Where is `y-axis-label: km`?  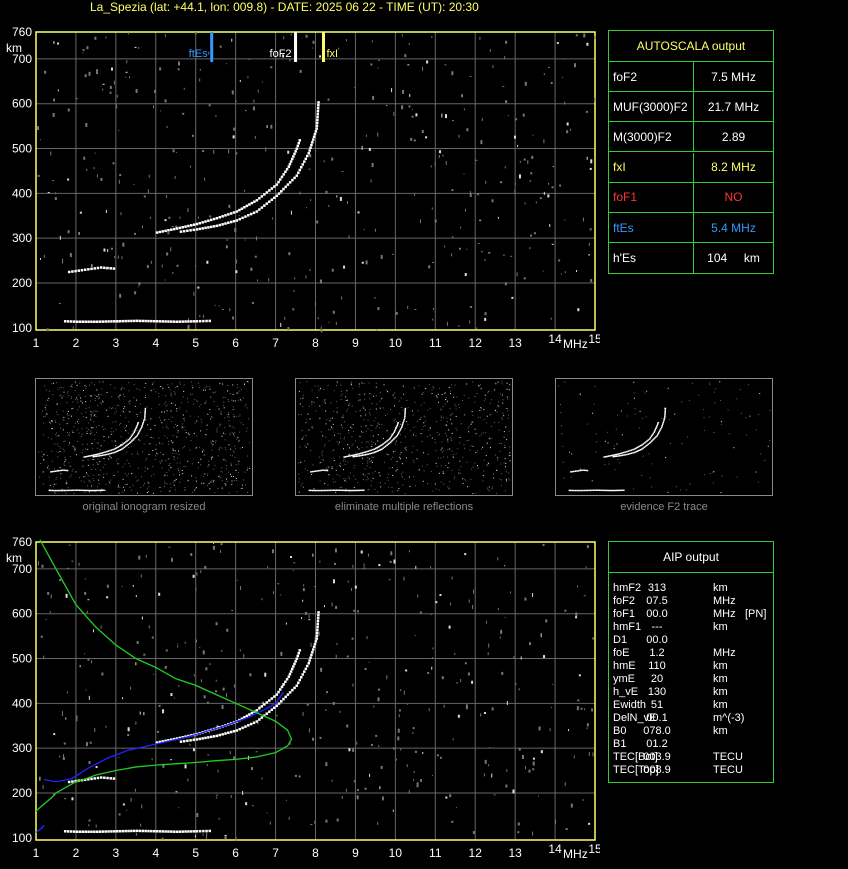 y-axis-label: km is located at coordinates (14, 48).